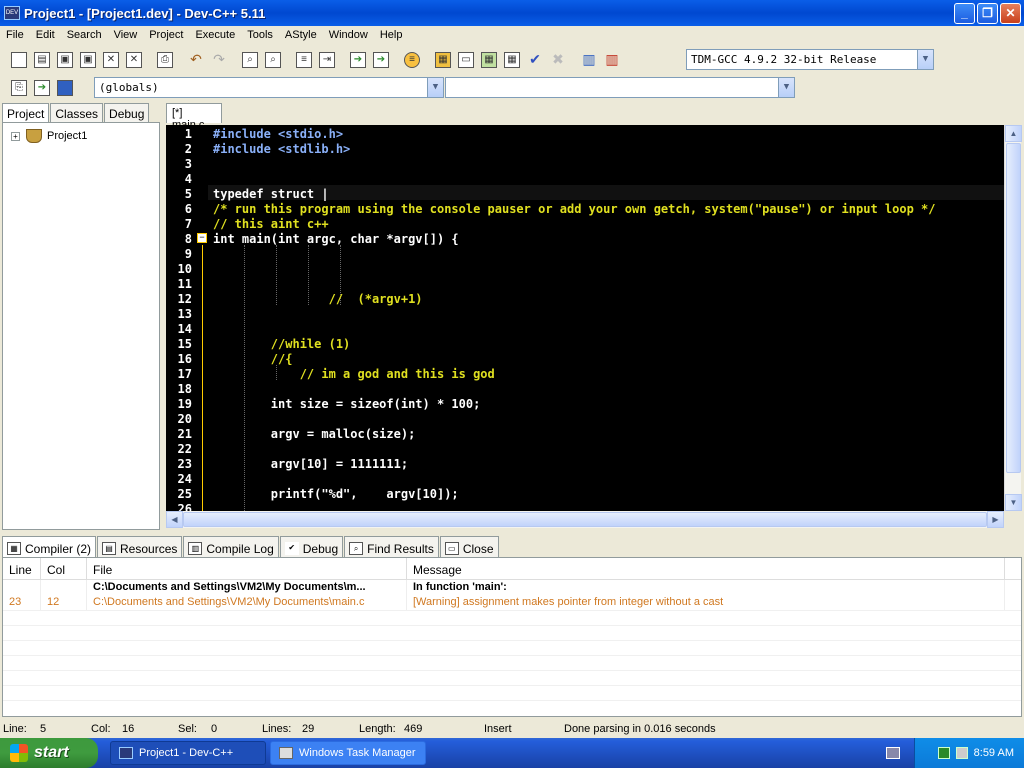 The image size is (1024, 768). I want to click on delete-profile-button: ▥, so click(612, 60).